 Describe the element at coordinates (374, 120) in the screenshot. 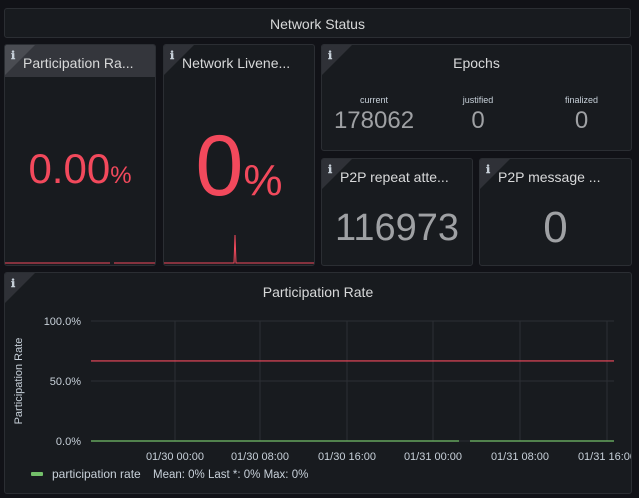

I see `epoch-value: 178062` at that location.